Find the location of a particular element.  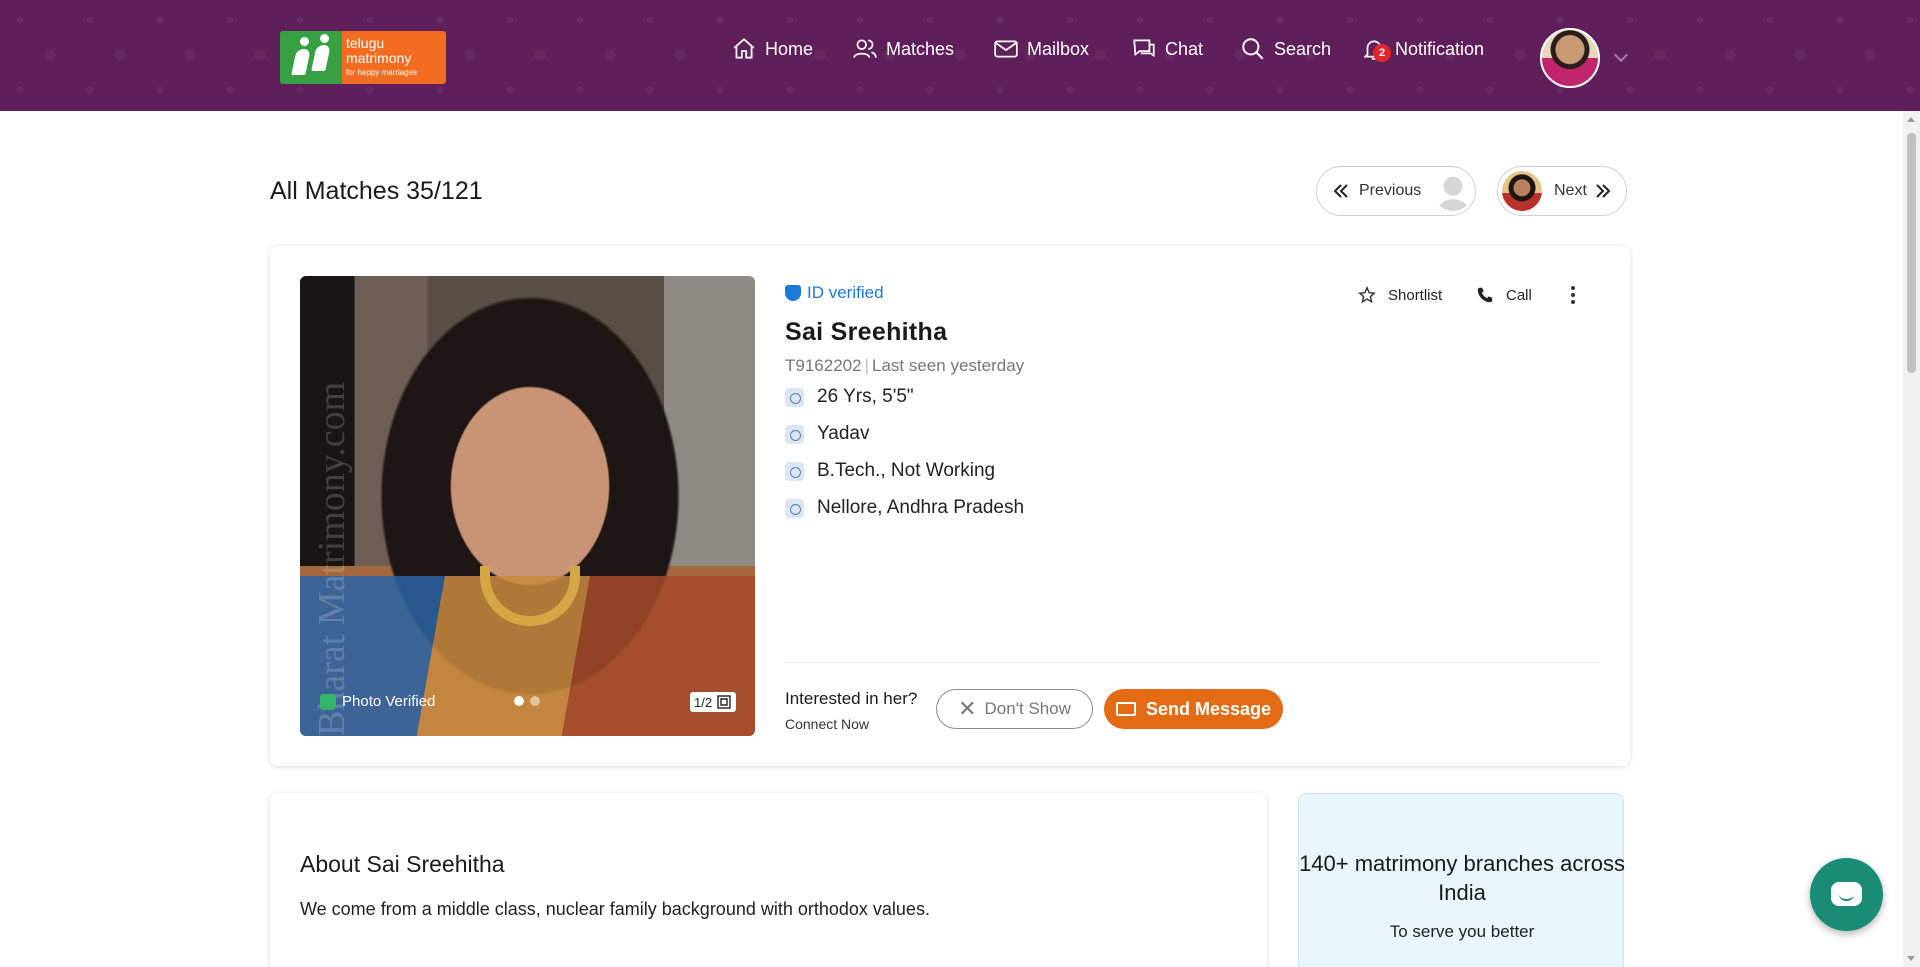

users-icon is located at coordinates (865, 48).